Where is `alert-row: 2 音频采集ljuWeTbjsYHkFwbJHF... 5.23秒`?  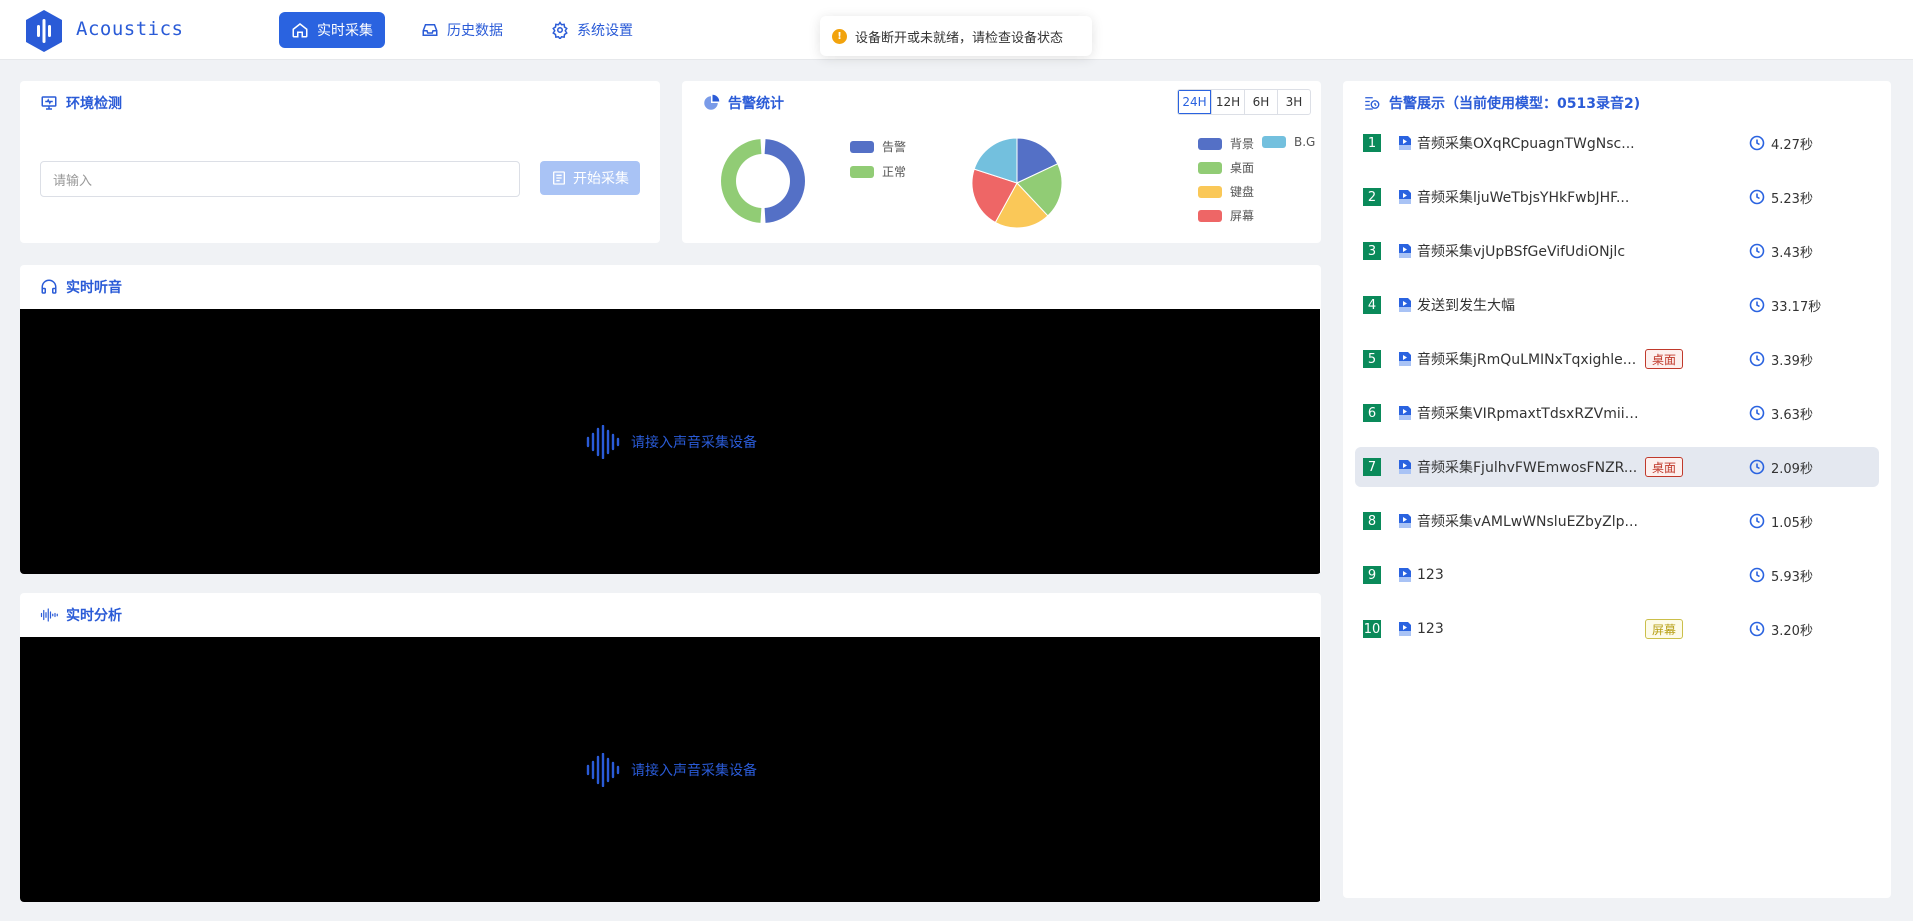
alert-row: 2 音频采集ljuWeTbjsYHkFwbJHF... 5.23秒 is located at coordinates (1617, 197).